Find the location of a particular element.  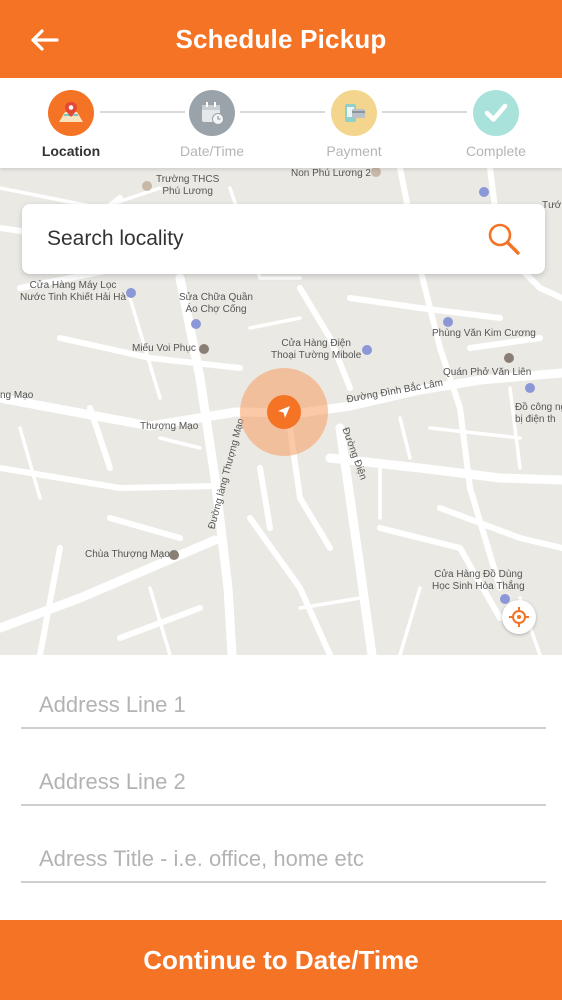

map-location-icon is located at coordinates (71, 113).